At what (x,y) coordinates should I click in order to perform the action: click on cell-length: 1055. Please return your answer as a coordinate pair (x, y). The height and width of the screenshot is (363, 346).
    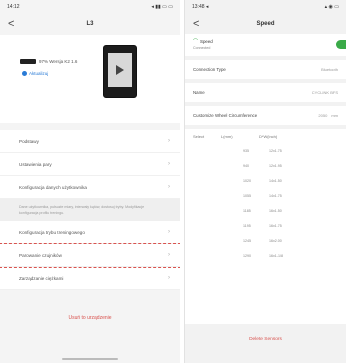
    Looking at the image, I should click on (247, 195).